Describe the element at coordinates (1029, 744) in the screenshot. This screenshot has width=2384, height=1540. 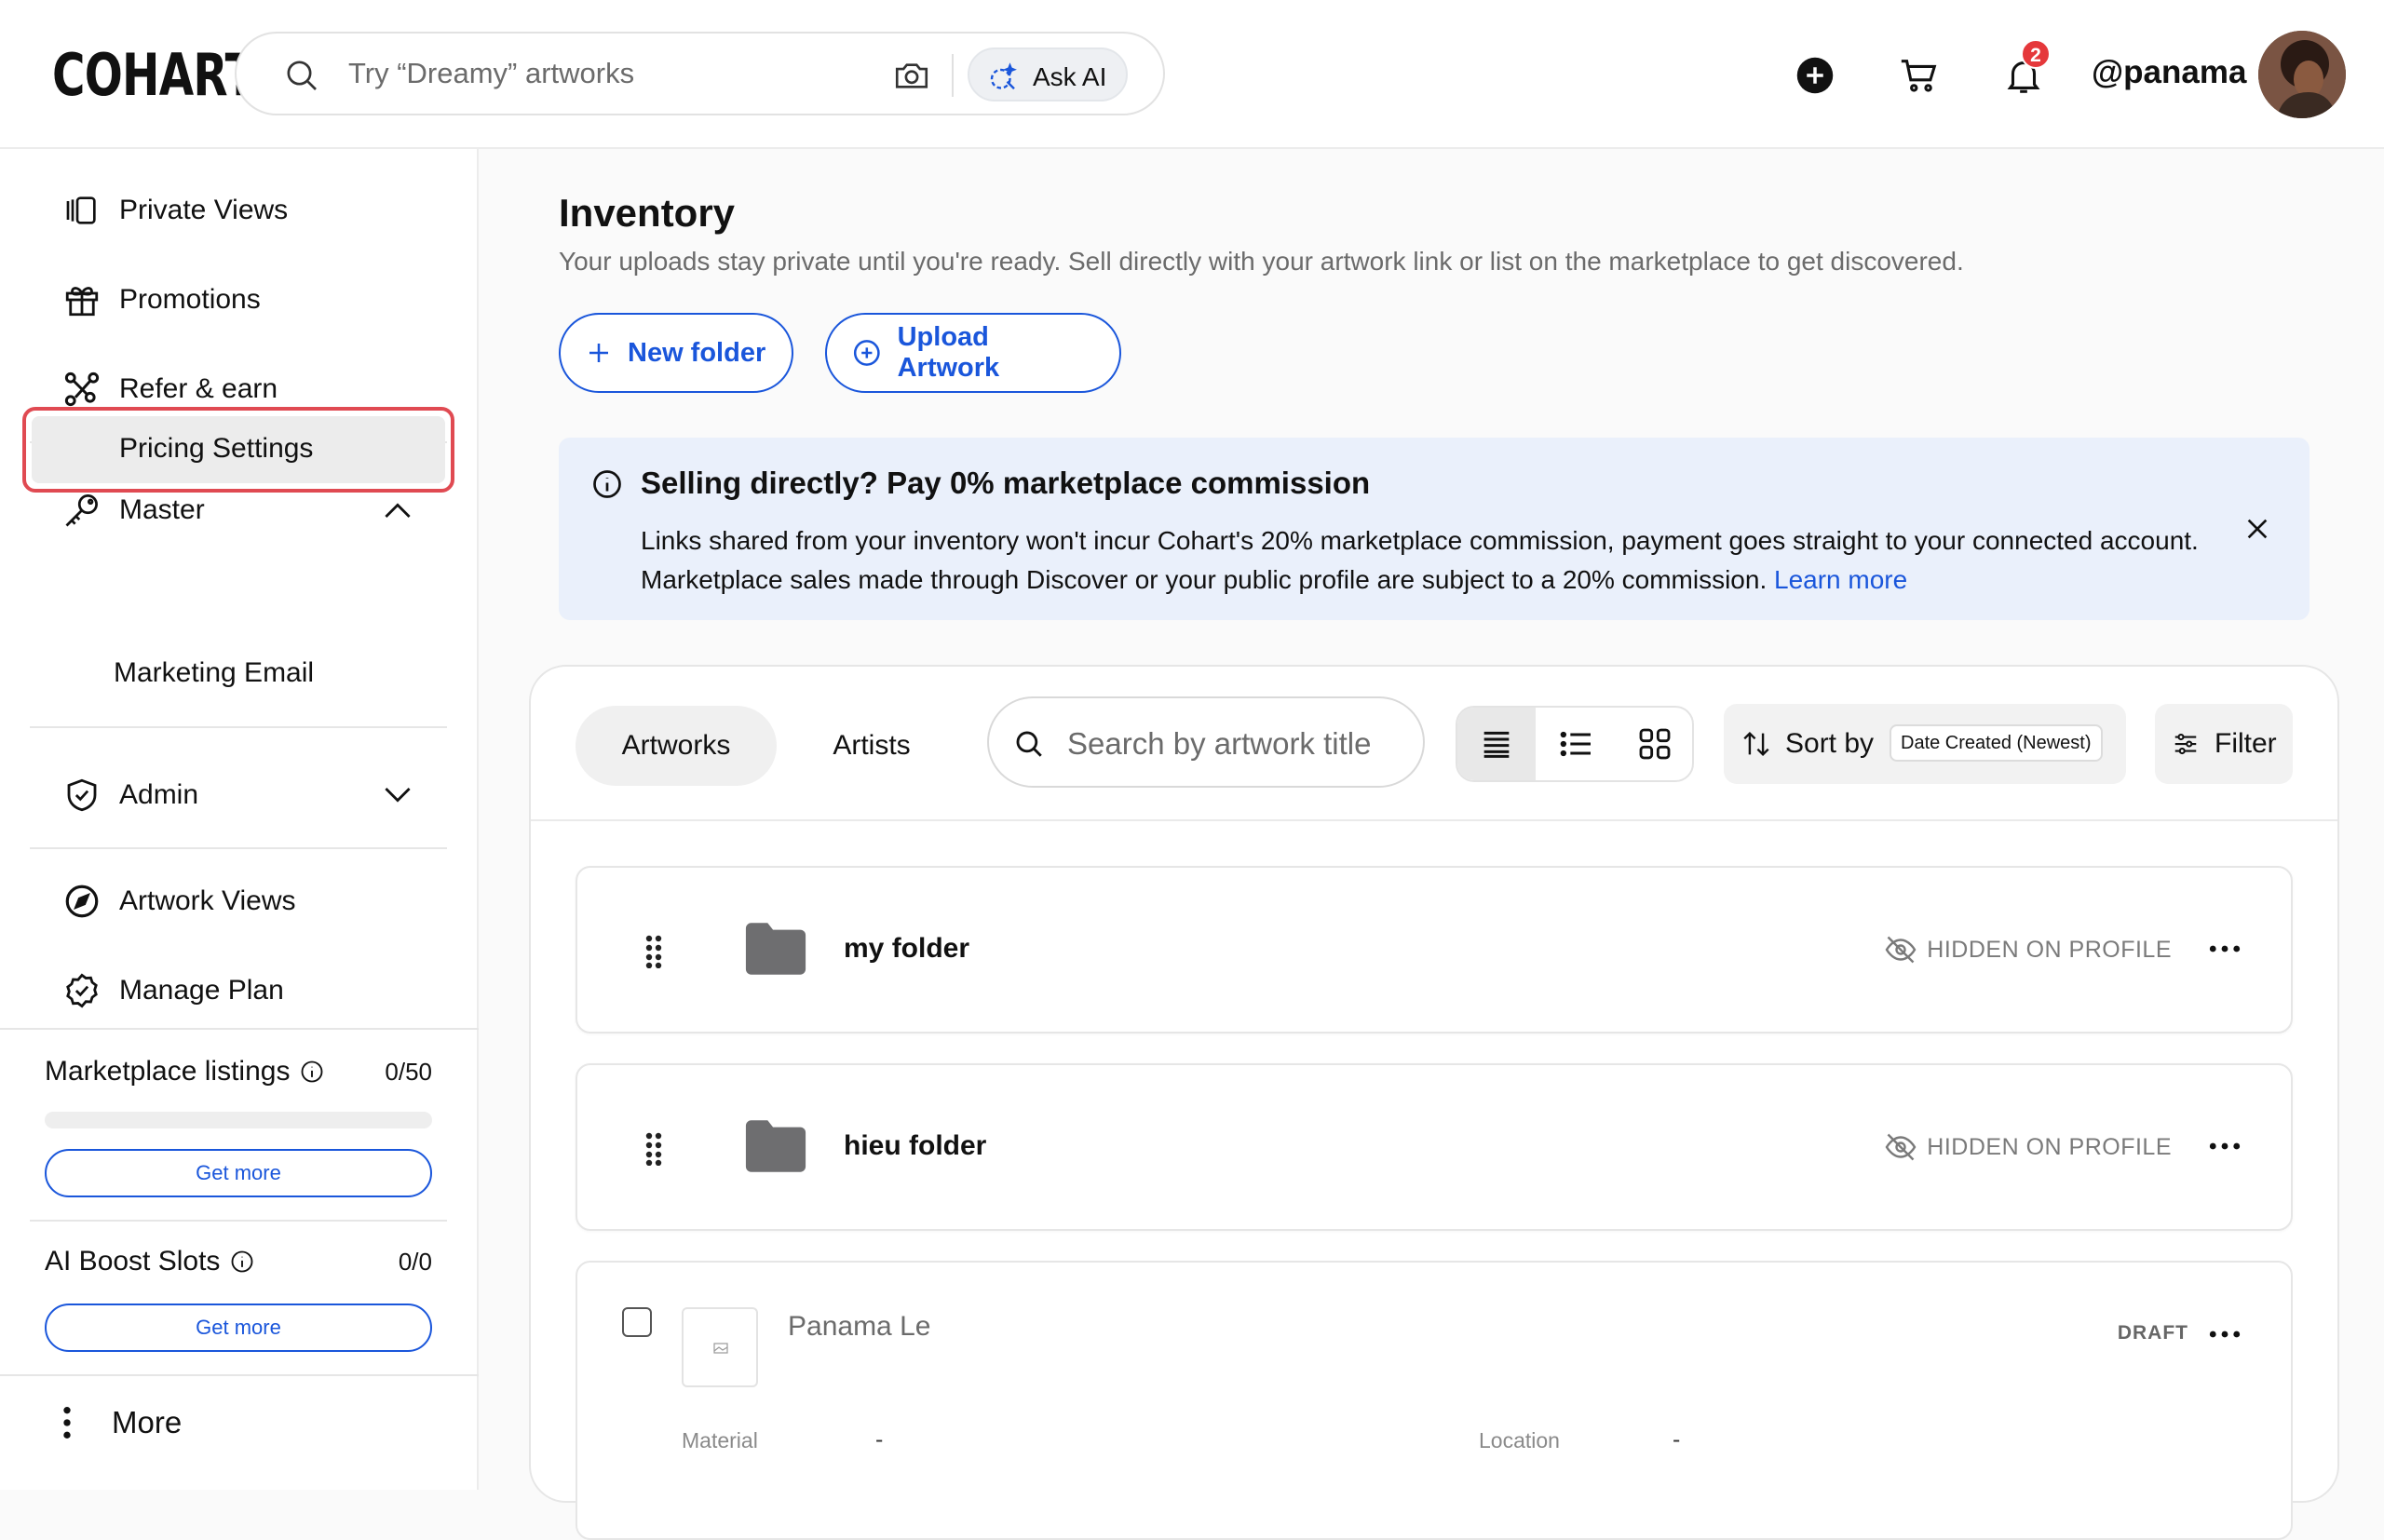
I see `search-icon` at that location.